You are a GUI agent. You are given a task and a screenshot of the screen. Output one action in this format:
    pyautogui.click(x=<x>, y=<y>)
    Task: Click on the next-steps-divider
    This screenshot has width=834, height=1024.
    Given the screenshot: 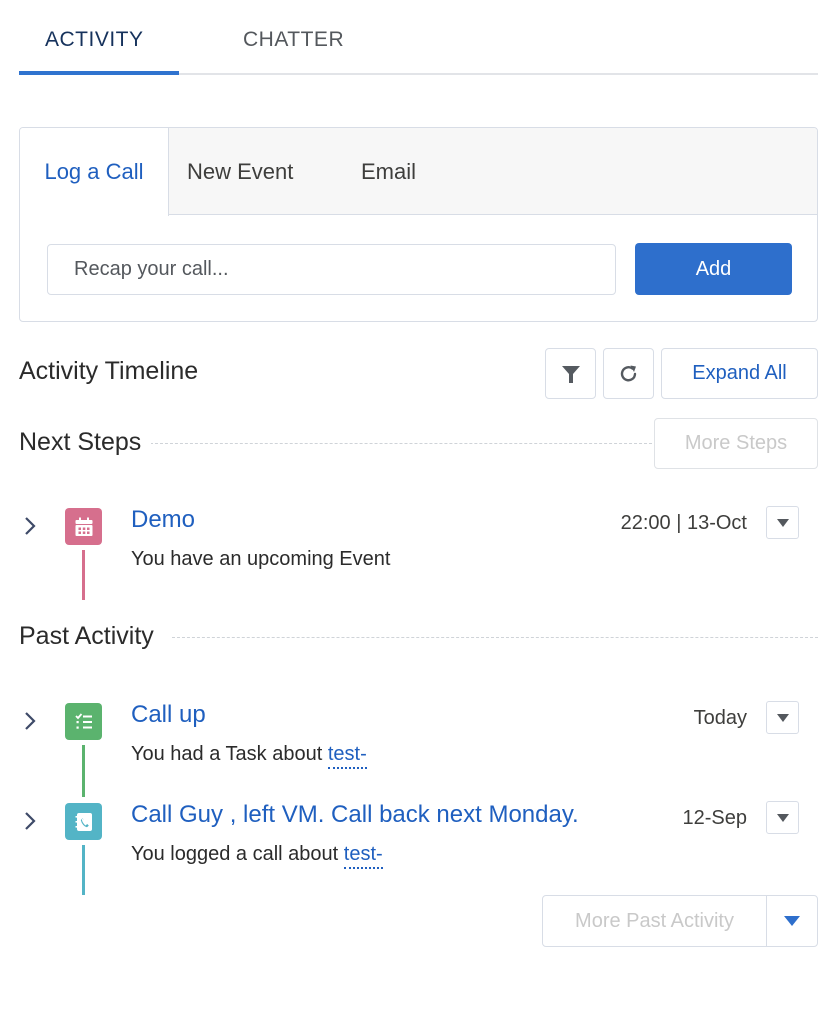 What is the action you would take?
    pyautogui.click(x=401, y=443)
    